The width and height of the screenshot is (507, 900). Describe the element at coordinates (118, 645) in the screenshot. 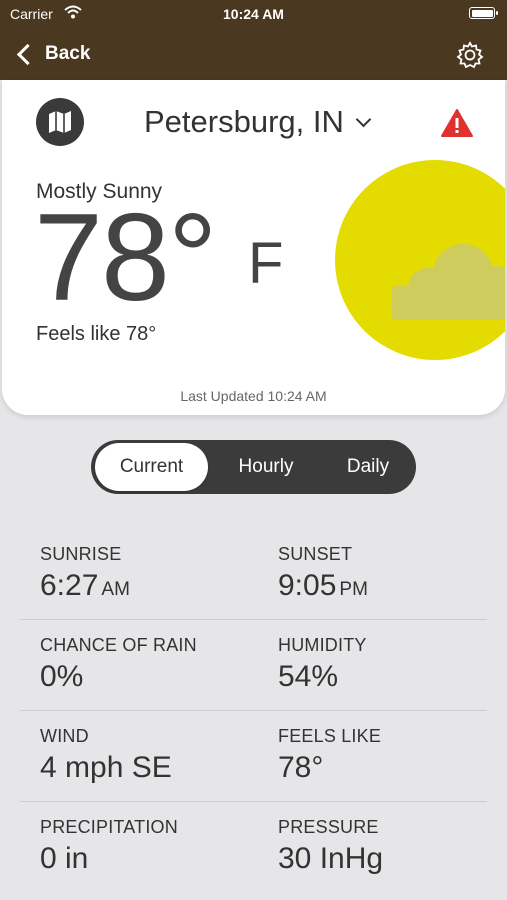

I see `chance-of-rain-label: CHANCE OF RAIN` at that location.